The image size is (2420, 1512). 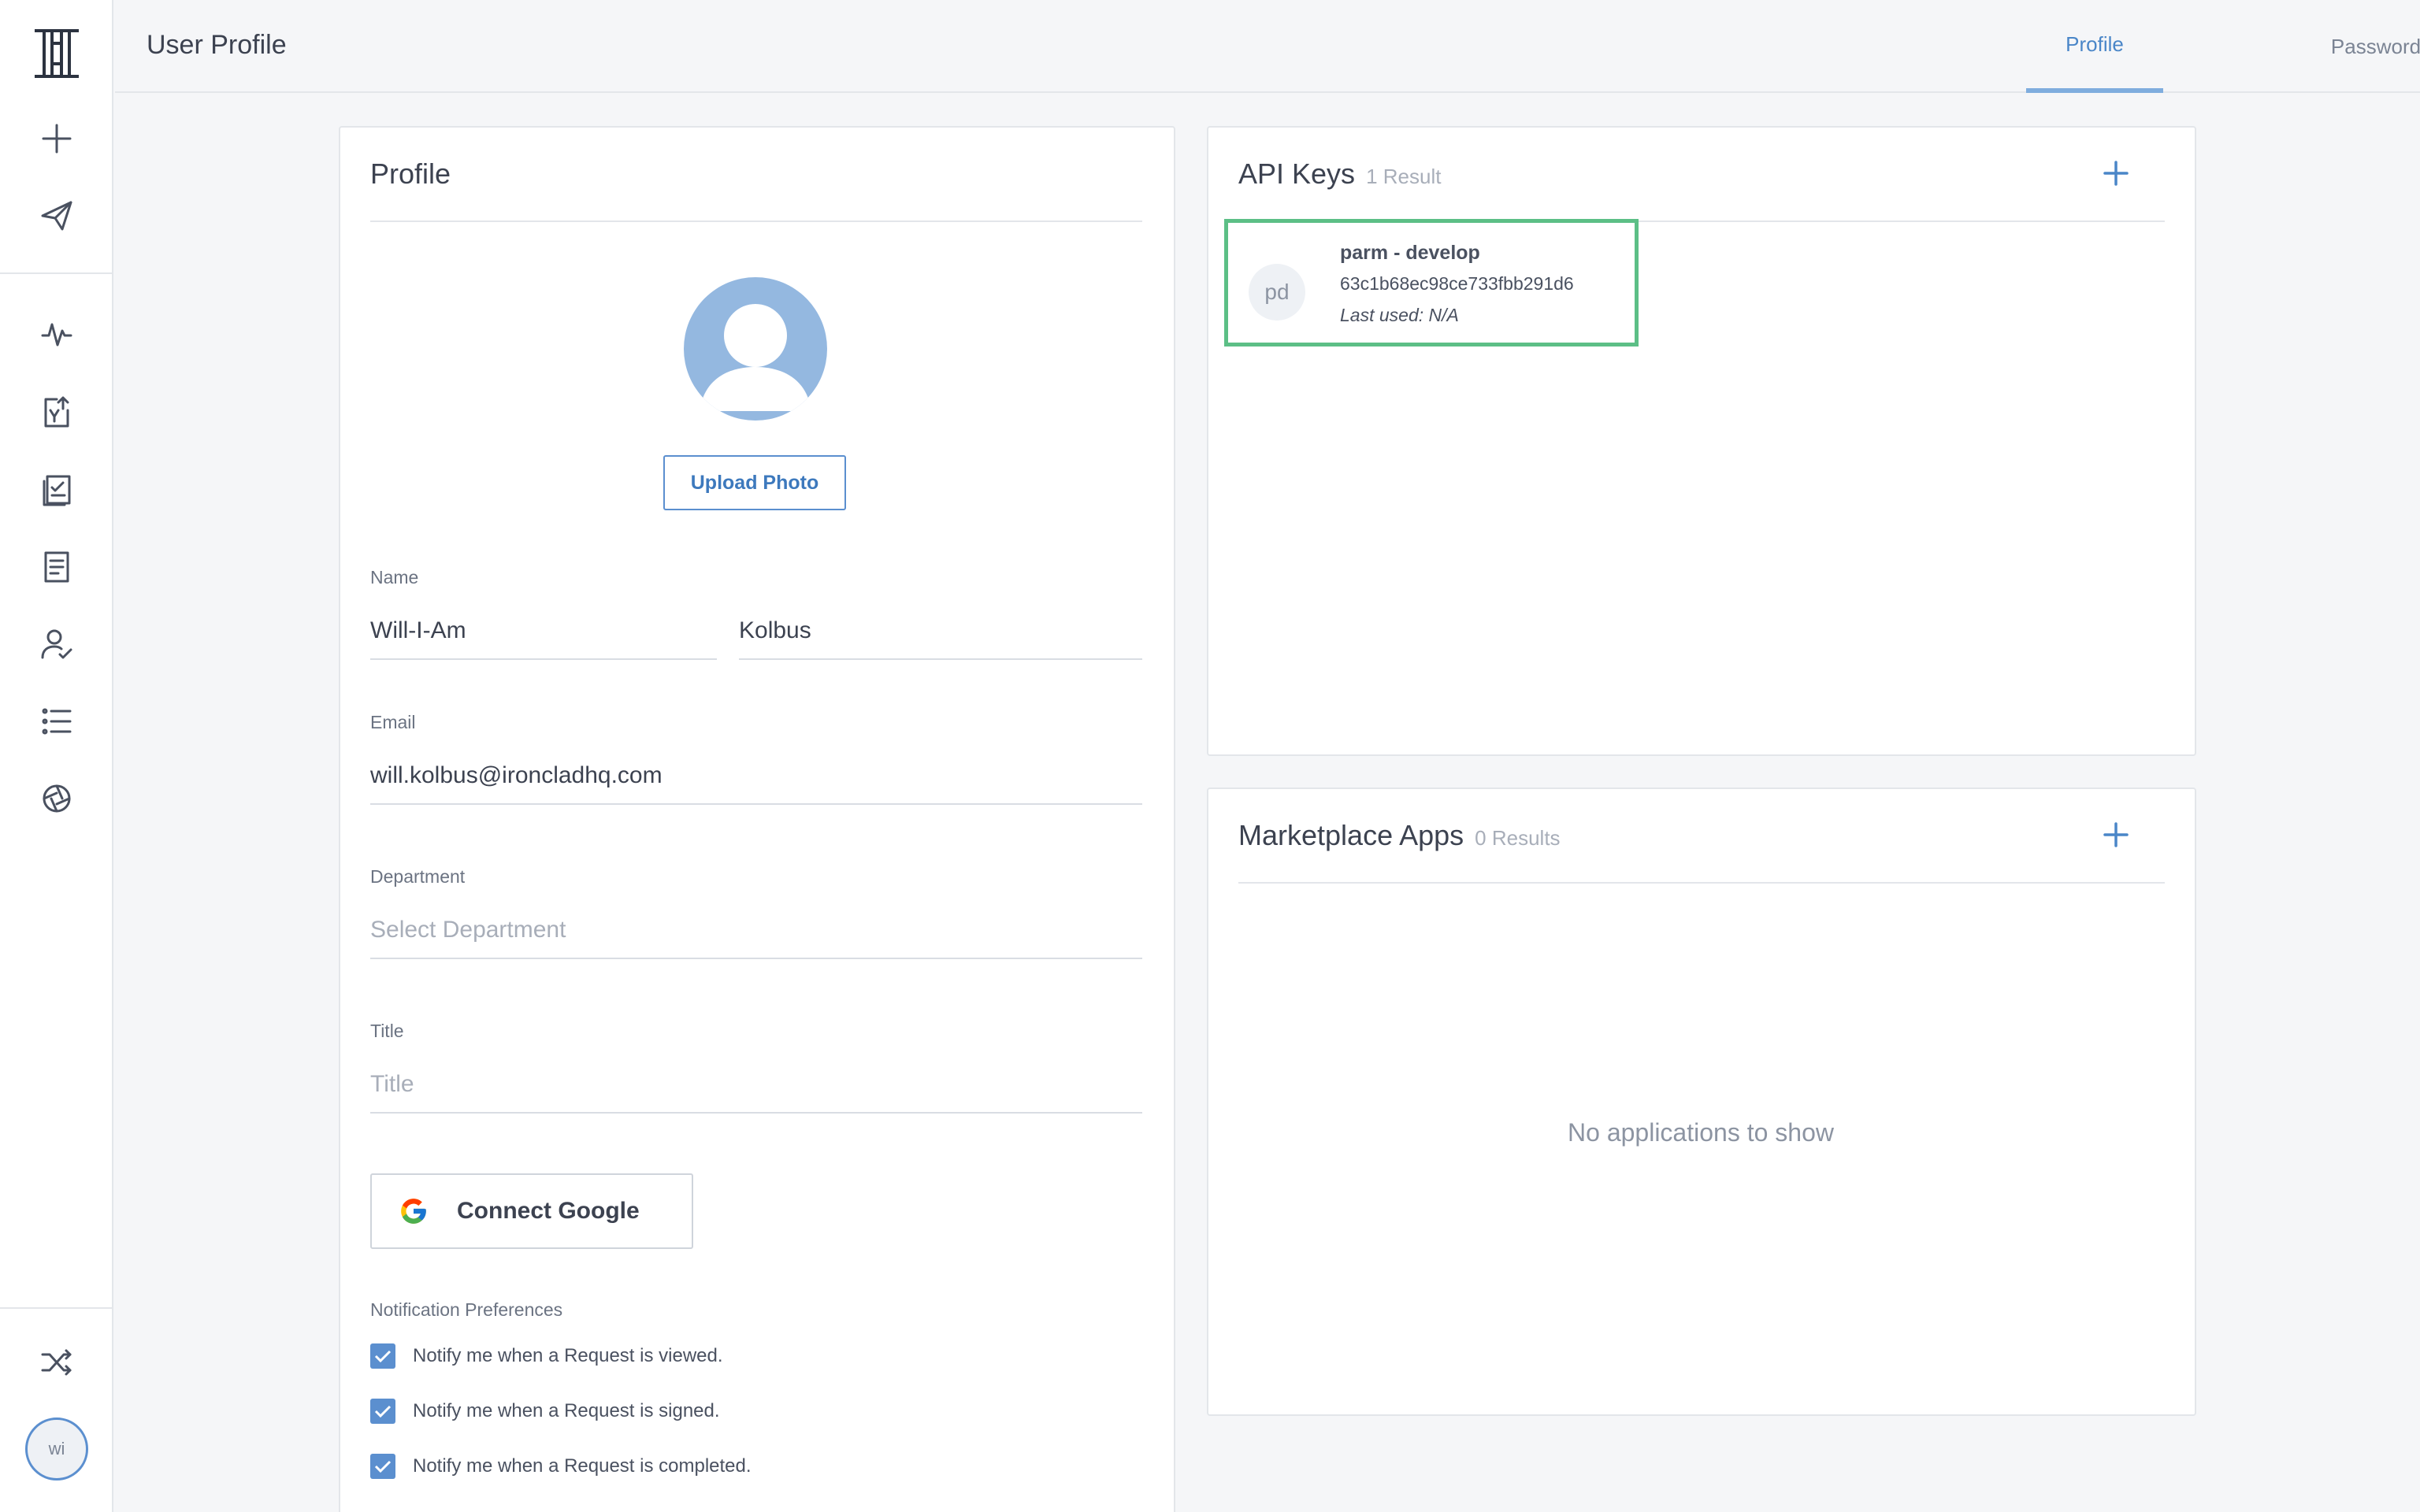 I want to click on page-title: User Profile, so click(x=217, y=45).